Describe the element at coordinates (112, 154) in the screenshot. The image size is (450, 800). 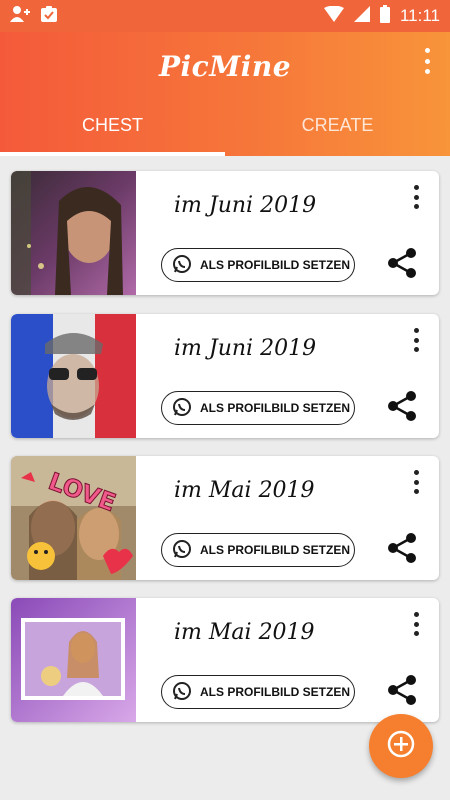
I see `tab-indicator` at that location.